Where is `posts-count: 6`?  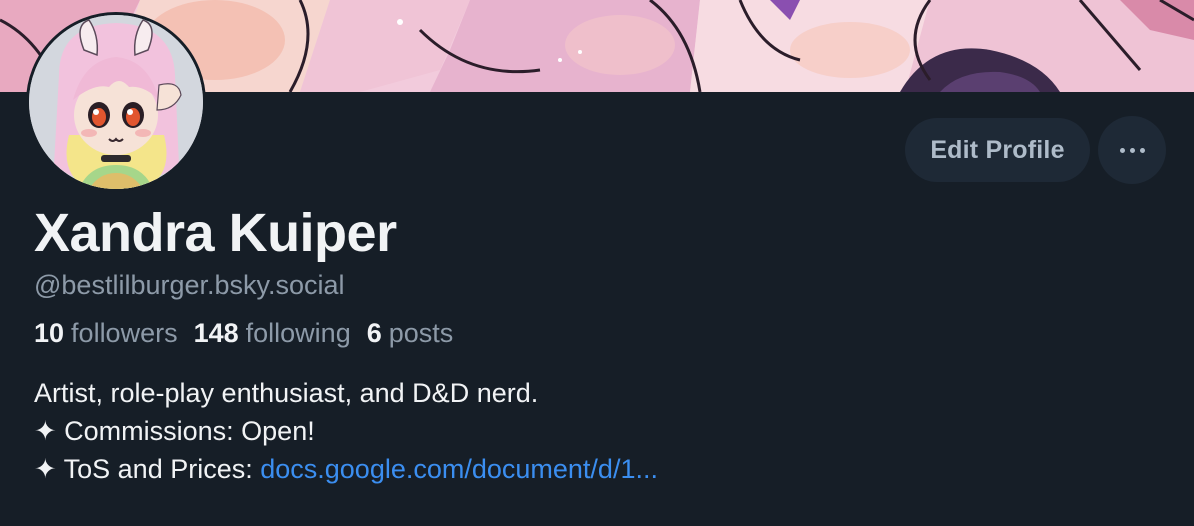
posts-count: 6 is located at coordinates (374, 333).